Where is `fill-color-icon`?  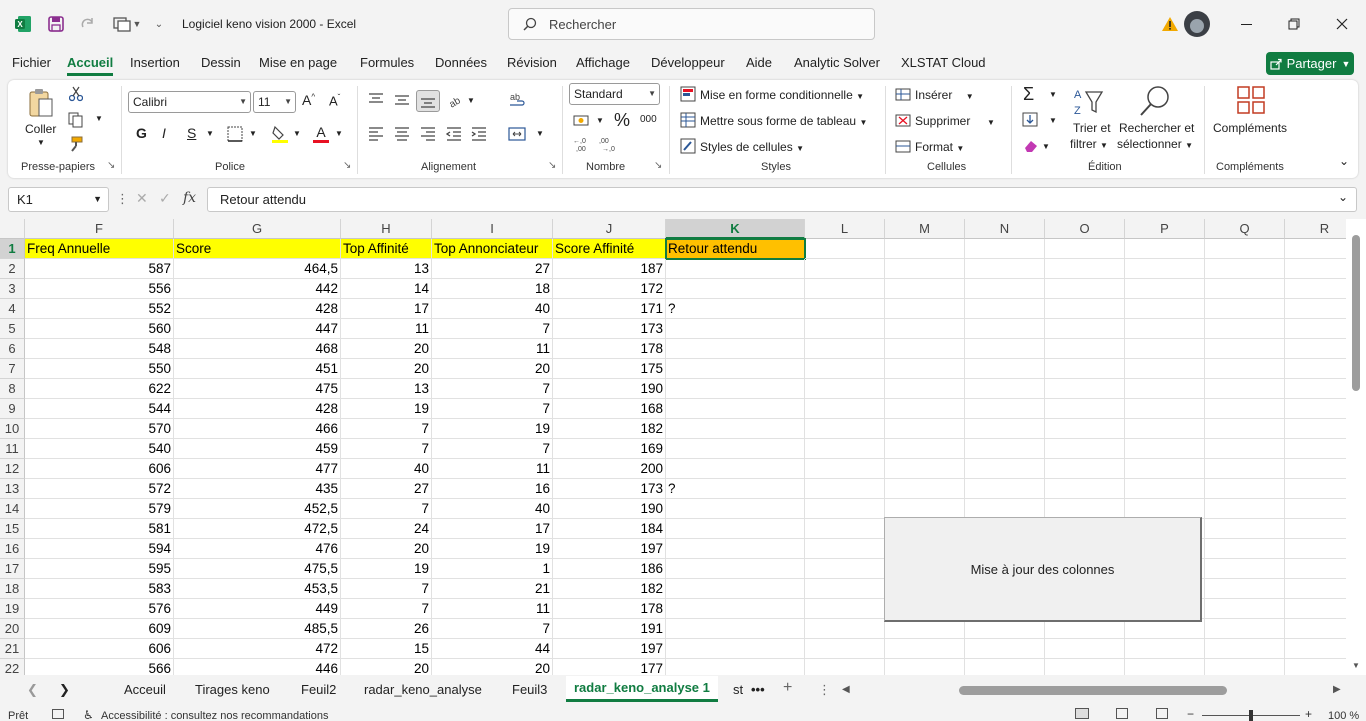
fill-color-icon is located at coordinates (280, 134).